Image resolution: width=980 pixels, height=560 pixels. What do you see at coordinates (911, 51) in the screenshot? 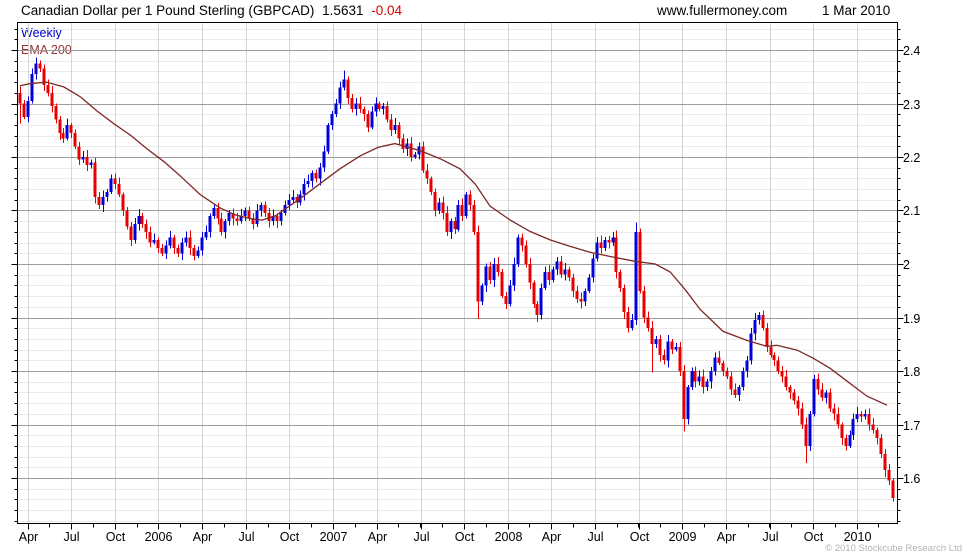
I see `svg-text: 2.4` at bounding box center [911, 51].